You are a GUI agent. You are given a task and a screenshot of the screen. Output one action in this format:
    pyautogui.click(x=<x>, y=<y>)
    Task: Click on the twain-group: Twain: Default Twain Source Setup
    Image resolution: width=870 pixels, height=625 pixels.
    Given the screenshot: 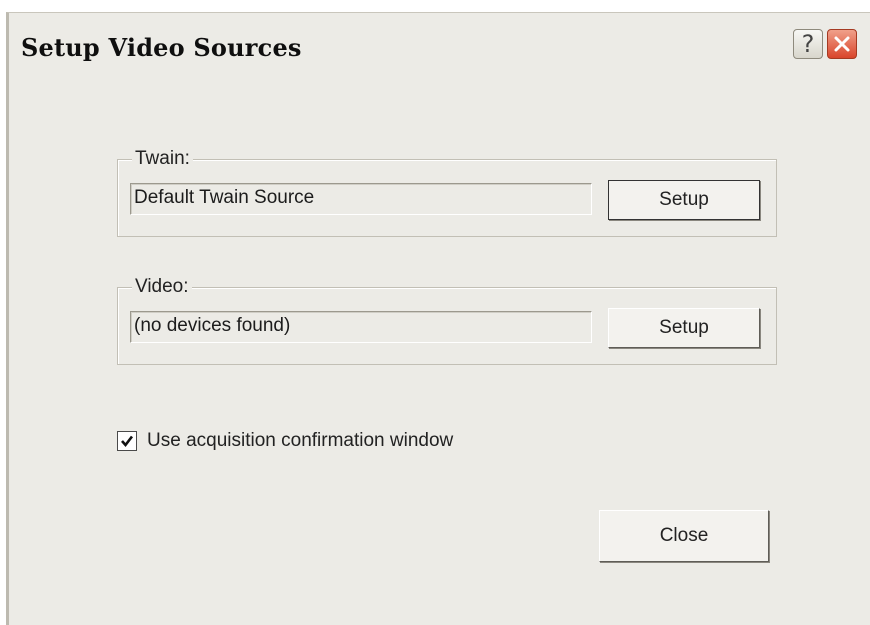 What is the action you would take?
    pyautogui.click(x=447, y=192)
    